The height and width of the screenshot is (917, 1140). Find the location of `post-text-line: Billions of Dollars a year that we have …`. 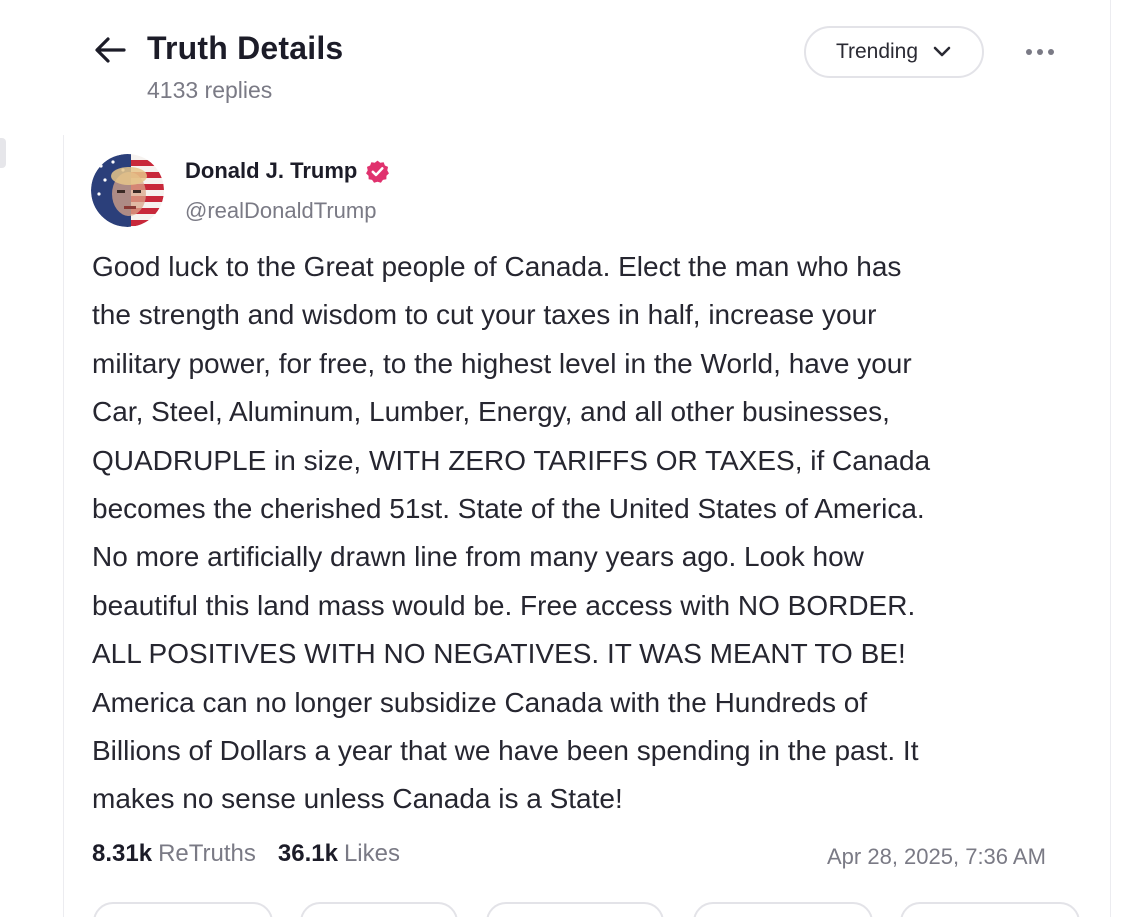

post-text-line: Billions of Dollars a year that we have … is located at coordinates (505, 751).